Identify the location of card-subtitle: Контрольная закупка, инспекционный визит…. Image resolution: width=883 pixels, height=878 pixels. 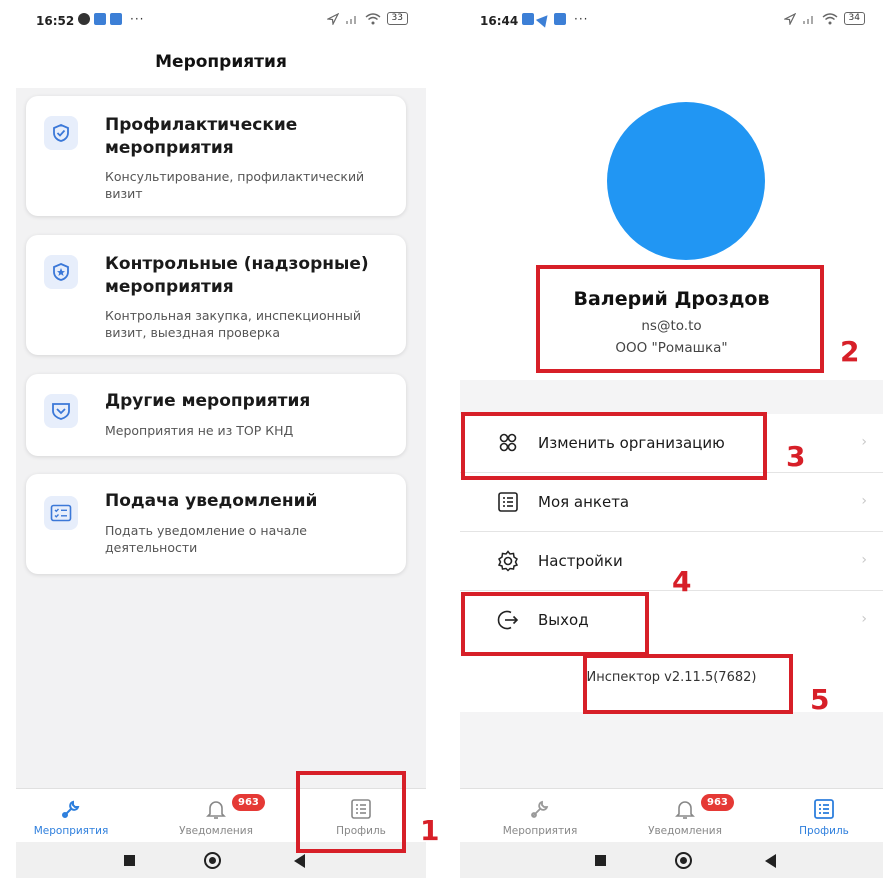
(233, 324).